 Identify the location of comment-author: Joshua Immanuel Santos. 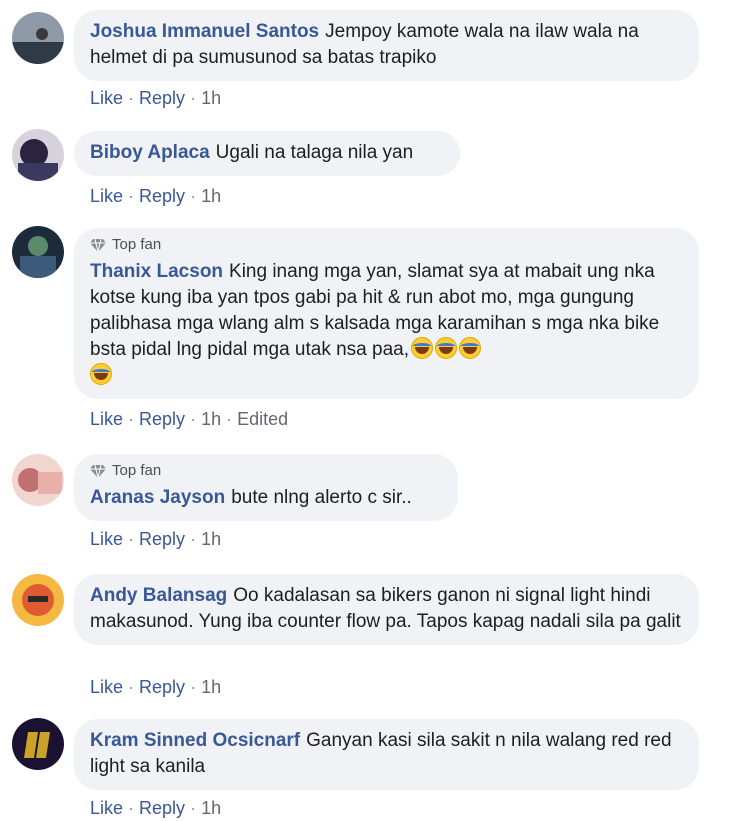
(204, 31).